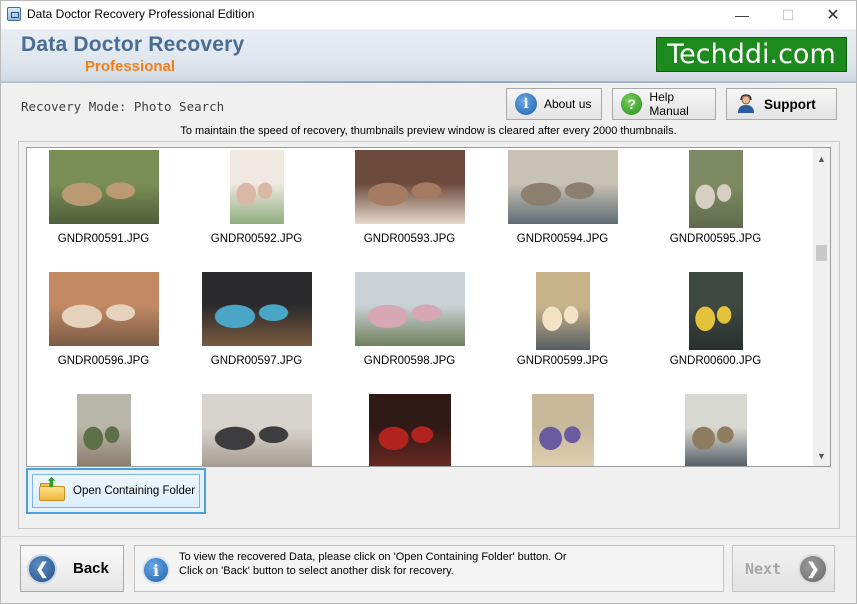  Describe the element at coordinates (763, 568) in the screenshot. I see `next-label: Next` at that location.